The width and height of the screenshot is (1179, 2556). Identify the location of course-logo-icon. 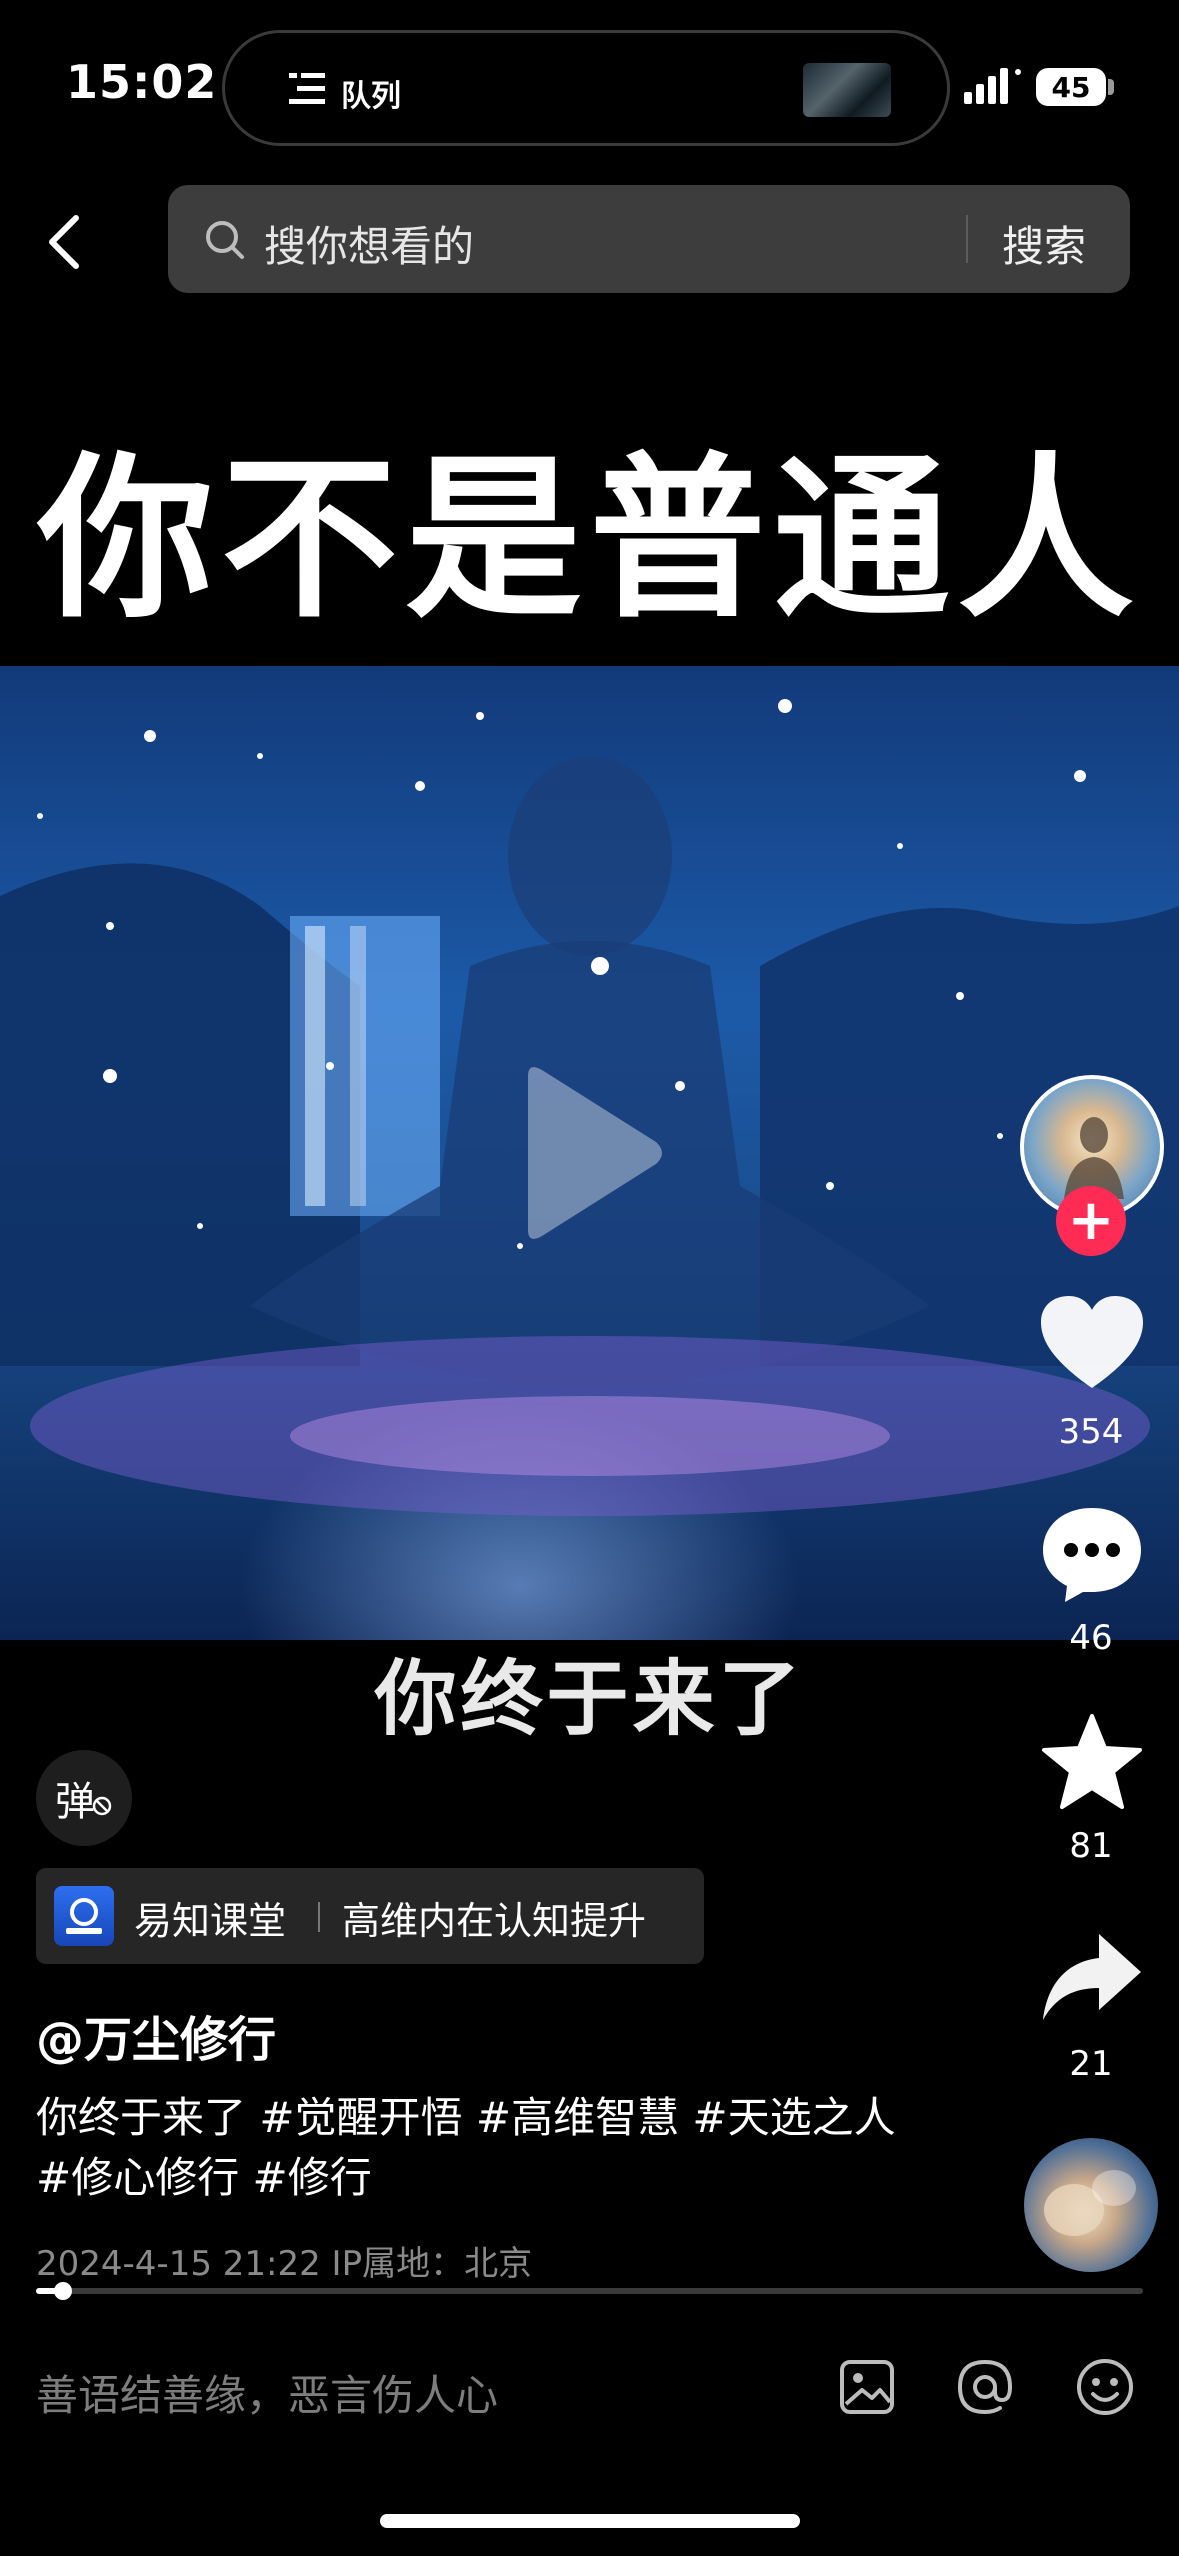
(84, 1916).